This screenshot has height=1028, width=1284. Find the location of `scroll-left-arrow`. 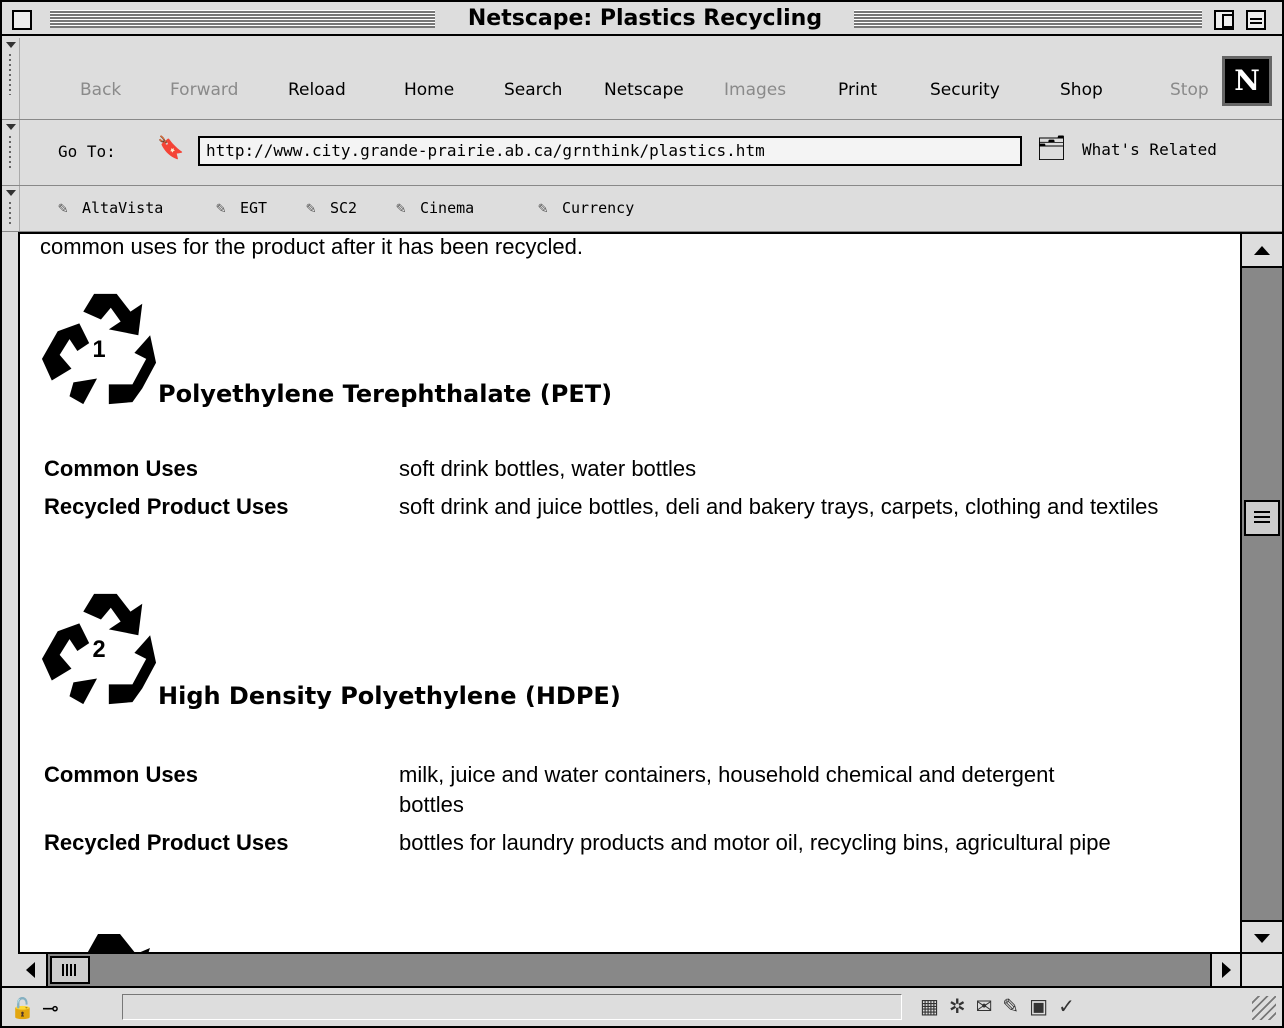

scroll-left-arrow is located at coordinates (33, 970).